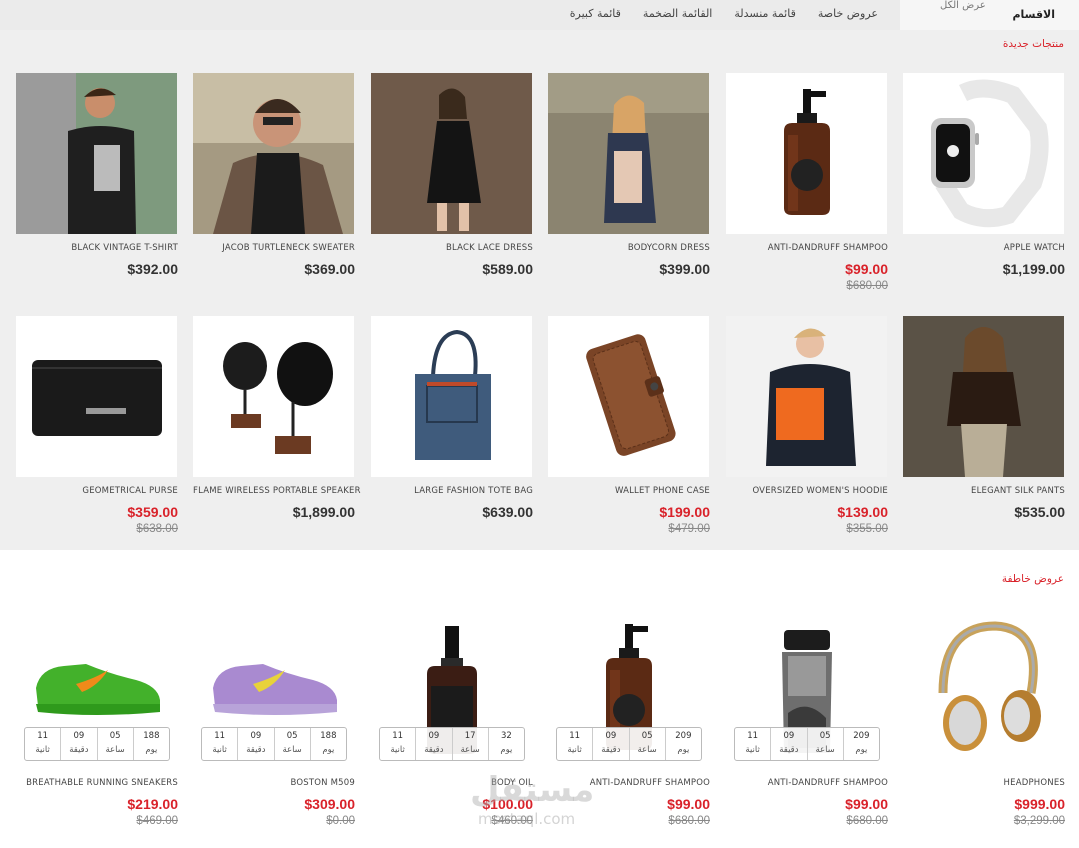 This screenshot has height=848, width=1079. I want to click on product-card: LARGE FASHION TOTE BAG $639.00, so click(452, 418).